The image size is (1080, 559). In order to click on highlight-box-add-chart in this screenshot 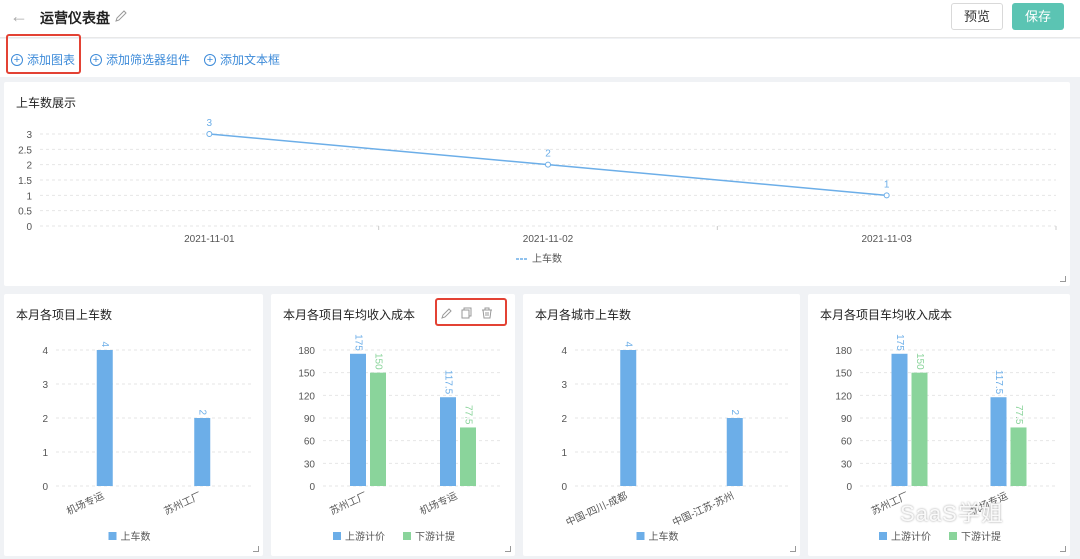, I will do `click(43, 54)`.